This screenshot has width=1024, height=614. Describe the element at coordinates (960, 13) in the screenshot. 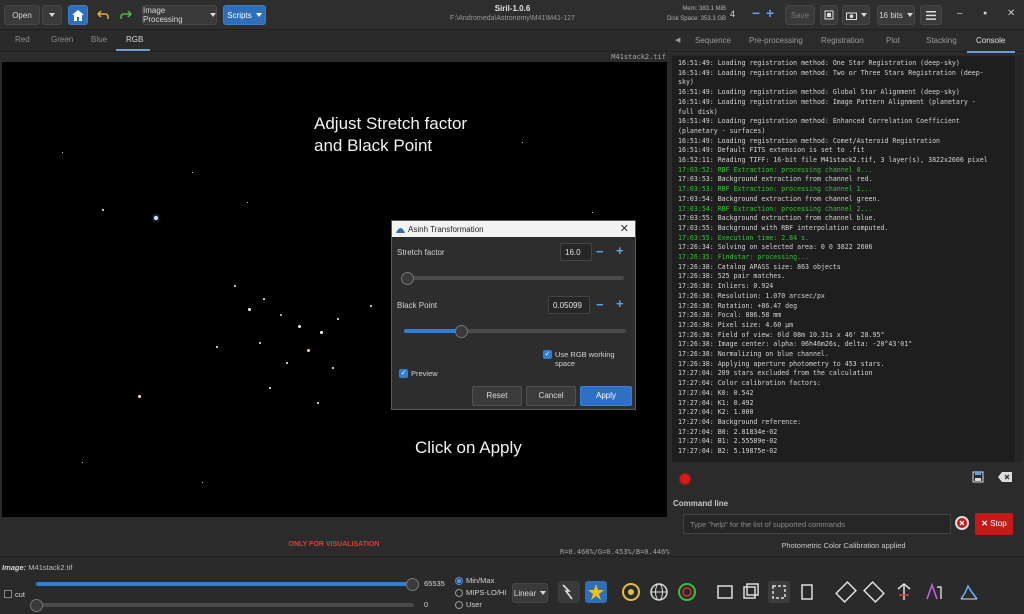

I see `minimize-icon: –` at that location.